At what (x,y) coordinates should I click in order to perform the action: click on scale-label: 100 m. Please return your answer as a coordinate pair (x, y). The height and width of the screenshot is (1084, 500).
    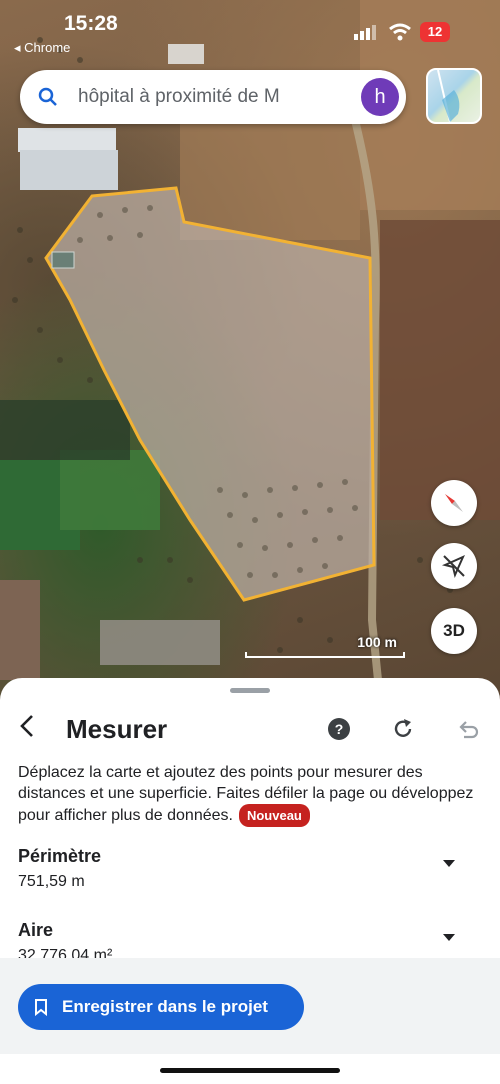
    Looking at the image, I should click on (377, 642).